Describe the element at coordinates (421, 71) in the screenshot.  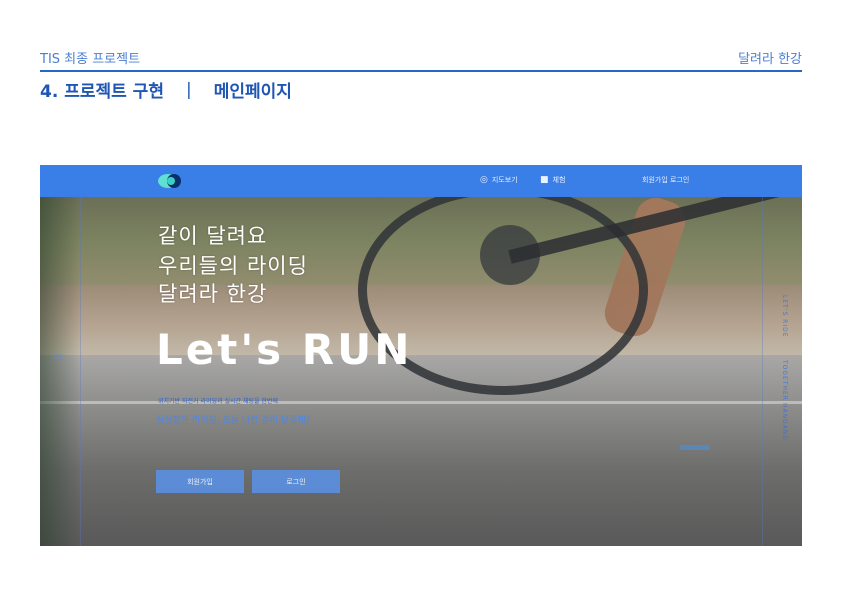
I see `header-rule` at that location.